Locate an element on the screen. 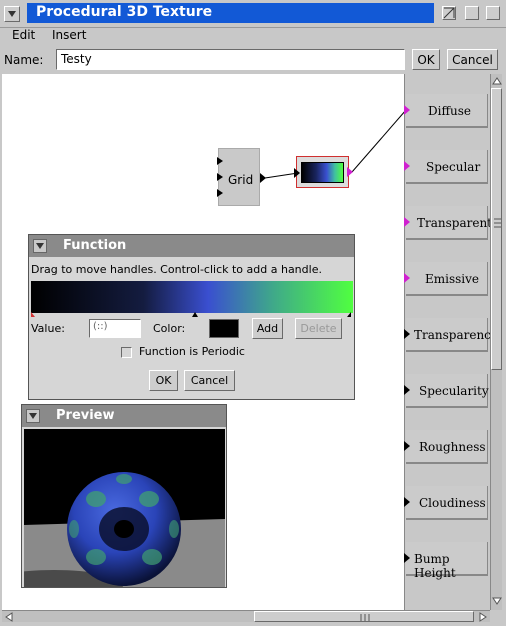 Image resolution: width=506 pixels, height=626 pixels. port-specular-icon is located at coordinates (407, 166).